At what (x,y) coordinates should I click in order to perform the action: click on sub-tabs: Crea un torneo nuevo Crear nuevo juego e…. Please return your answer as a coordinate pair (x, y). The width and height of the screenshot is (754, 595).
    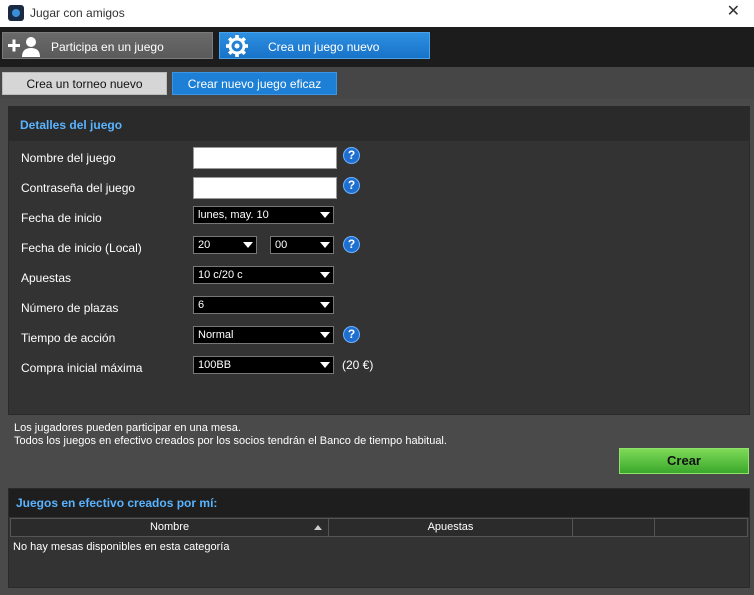
    Looking at the image, I should click on (377, 83).